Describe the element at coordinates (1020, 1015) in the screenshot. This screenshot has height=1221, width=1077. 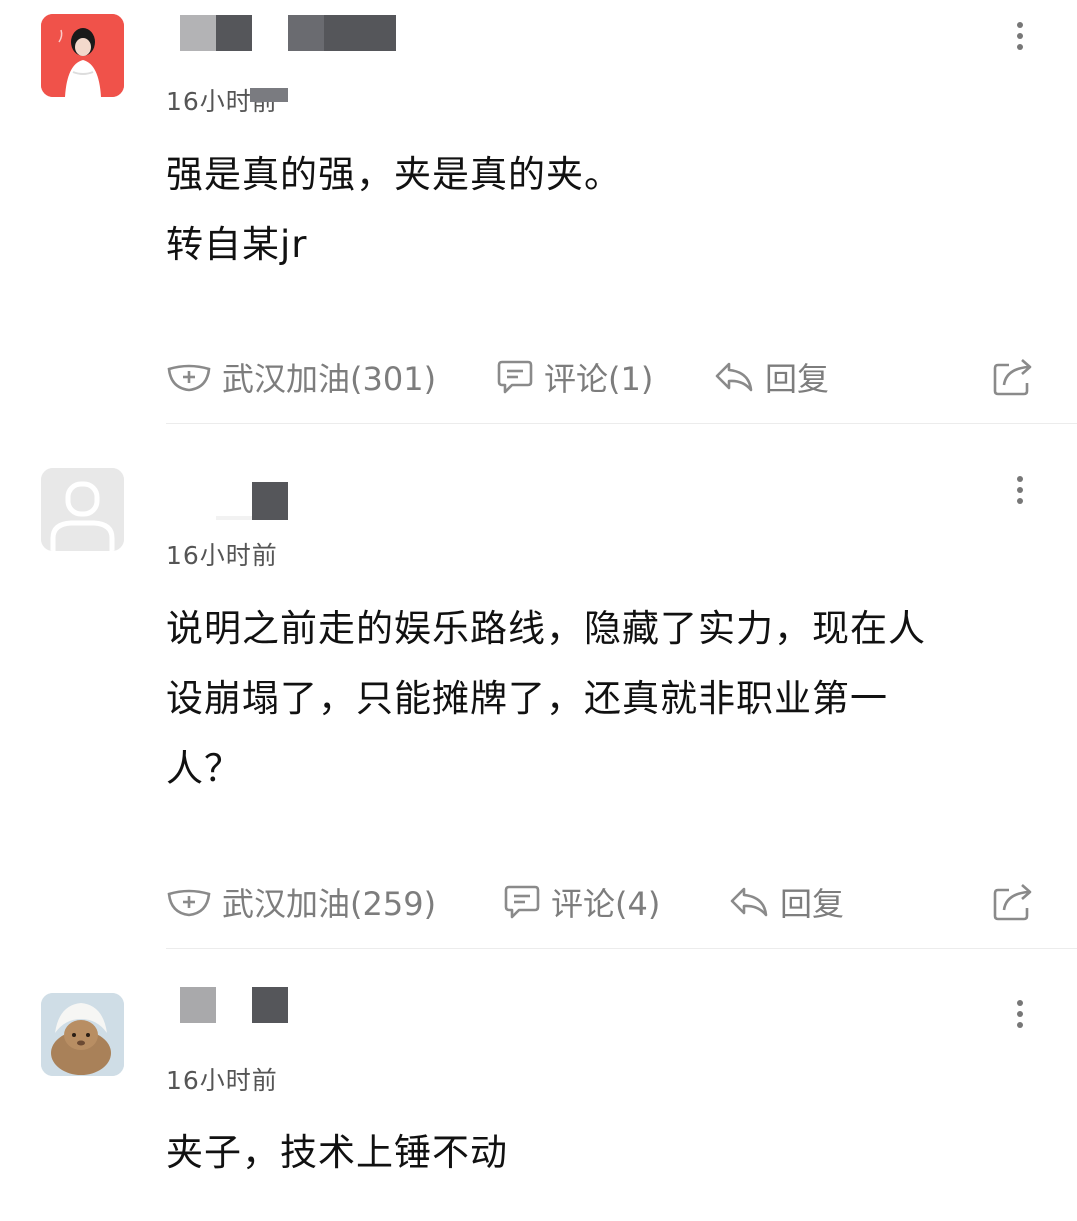
I see `more-options-button` at that location.